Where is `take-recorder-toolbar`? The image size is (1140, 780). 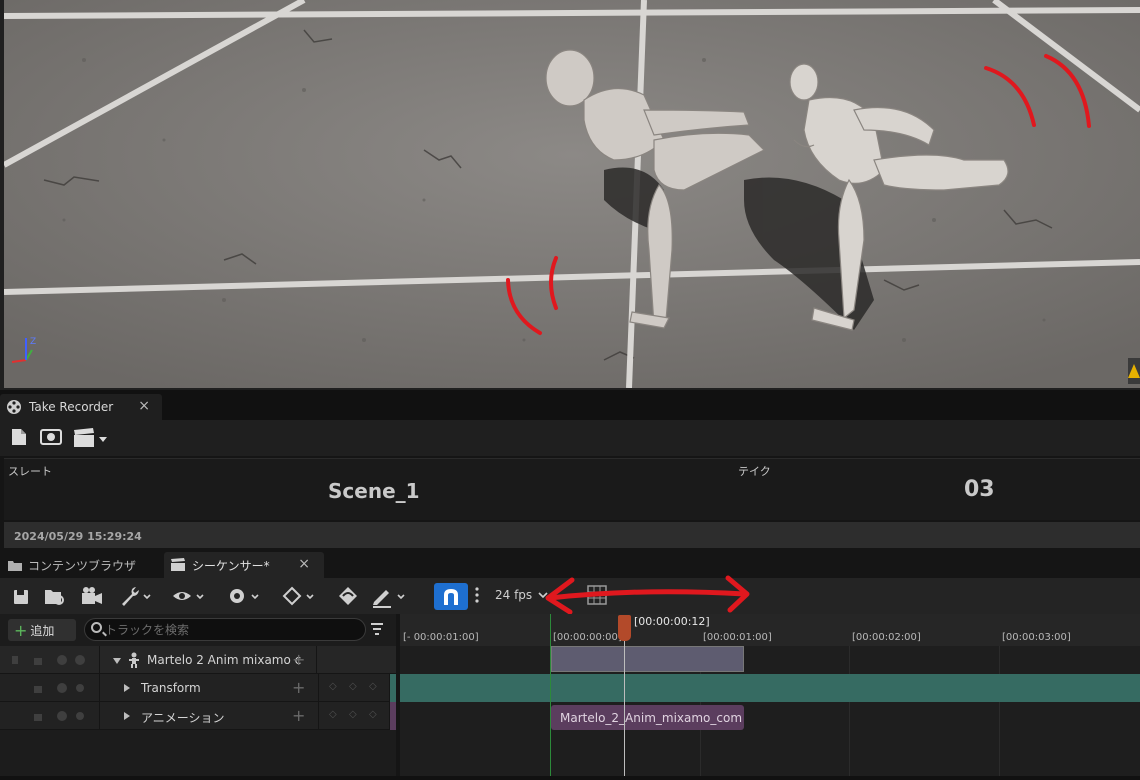
take-recorder-toolbar is located at coordinates (570, 438).